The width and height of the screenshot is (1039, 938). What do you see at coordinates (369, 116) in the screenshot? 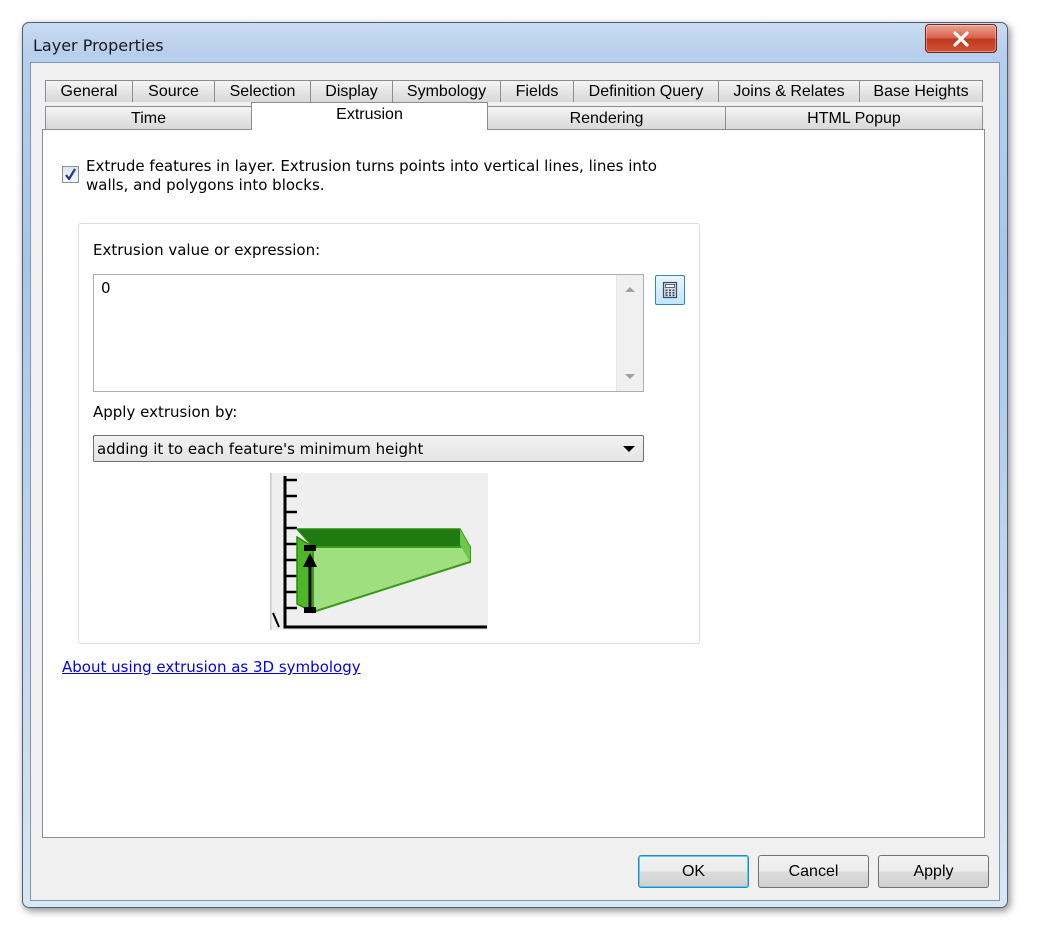
I see `tab-extrusion: Extrusion` at bounding box center [369, 116].